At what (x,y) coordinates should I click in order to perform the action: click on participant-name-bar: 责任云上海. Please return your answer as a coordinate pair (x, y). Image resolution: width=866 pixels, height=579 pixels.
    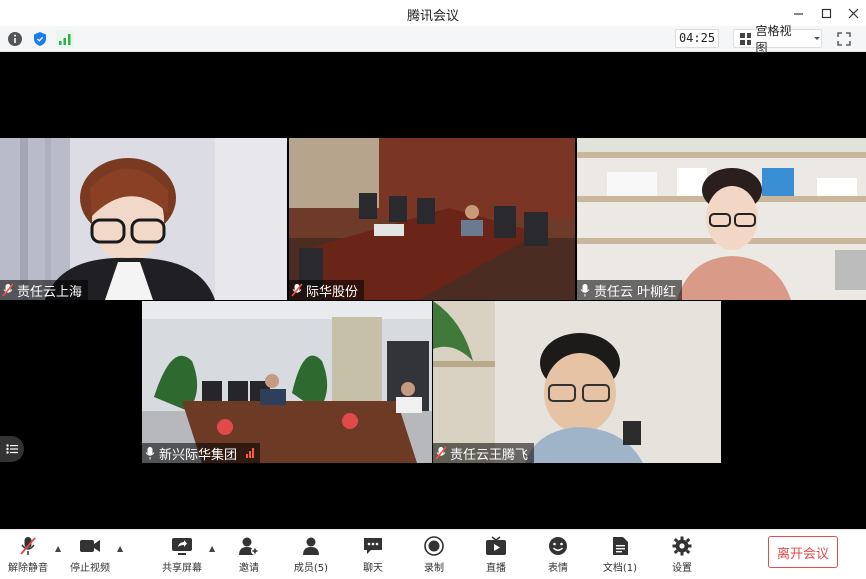
    Looking at the image, I should click on (44, 290).